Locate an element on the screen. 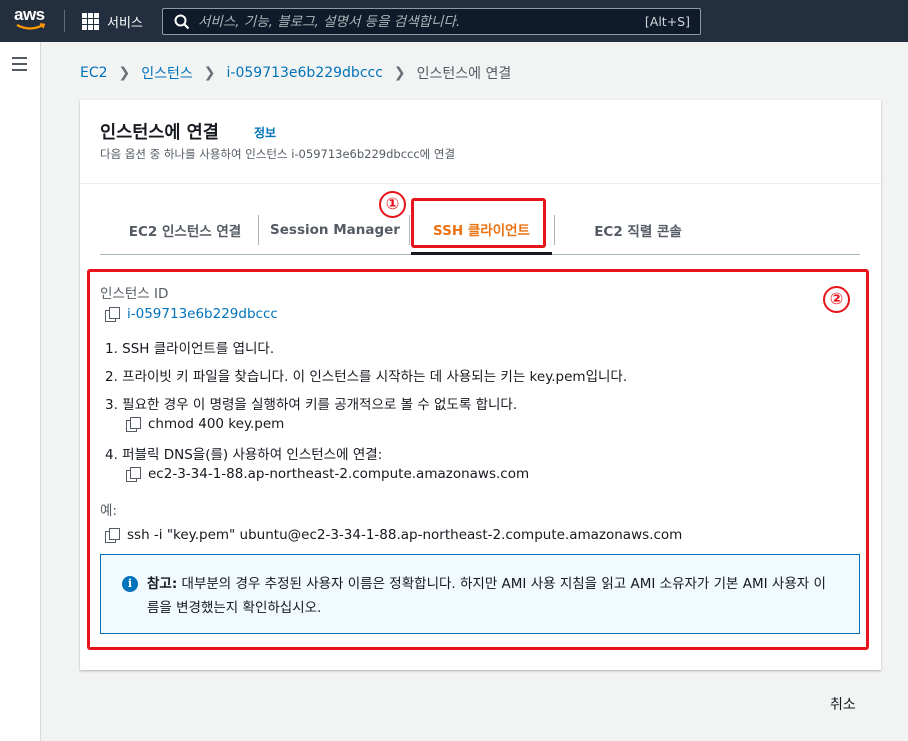 Image resolution: width=908 pixels, height=741 pixels. global-search: [Alt+S] is located at coordinates (431, 21).